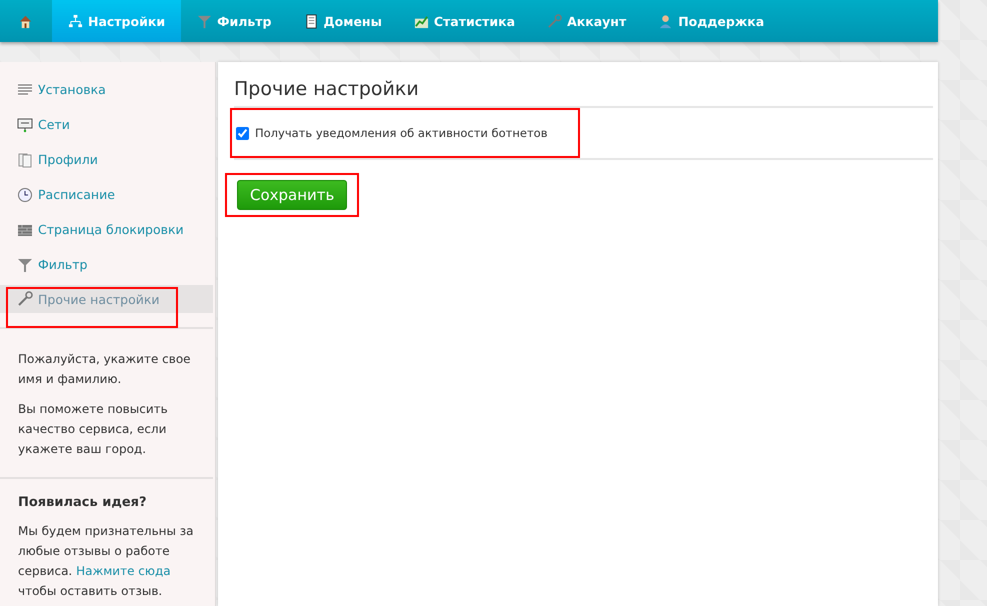 This screenshot has height=606, width=987. Describe the element at coordinates (711, 21) in the screenshot. I see `nav-tab: Поддержка` at that location.